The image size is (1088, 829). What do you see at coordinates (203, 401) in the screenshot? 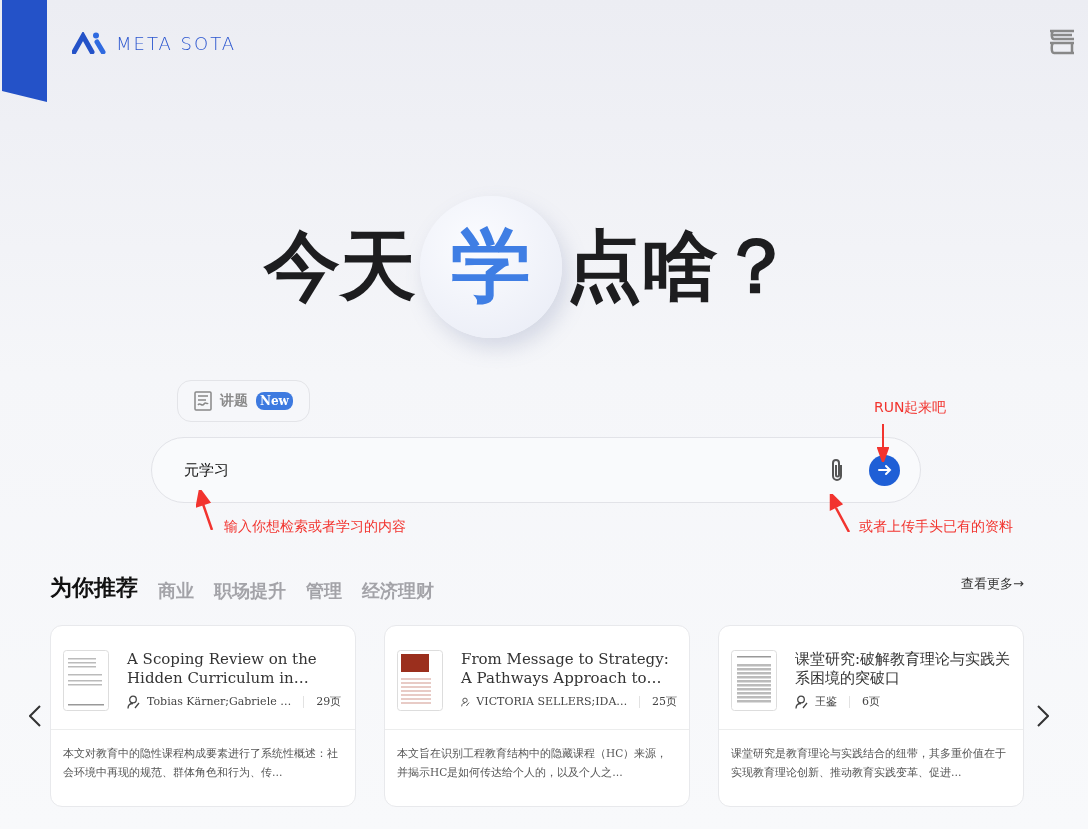
I see `document-icon` at bounding box center [203, 401].